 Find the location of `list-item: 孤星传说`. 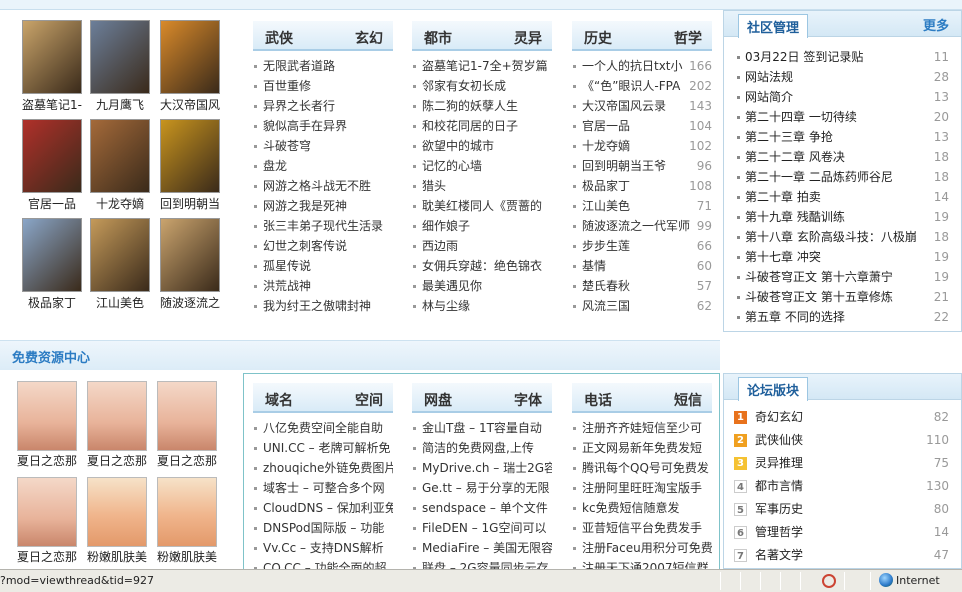

list-item: 孤星传说 is located at coordinates (323, 266).